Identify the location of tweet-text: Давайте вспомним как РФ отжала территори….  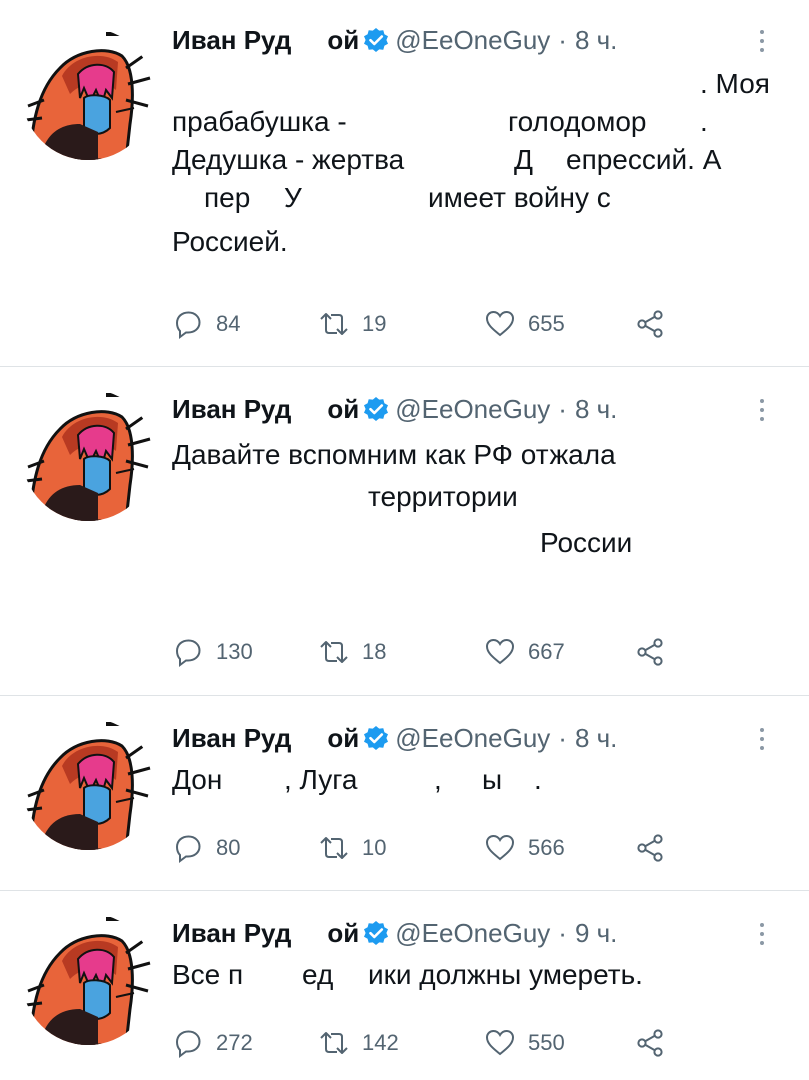
(402, 498).